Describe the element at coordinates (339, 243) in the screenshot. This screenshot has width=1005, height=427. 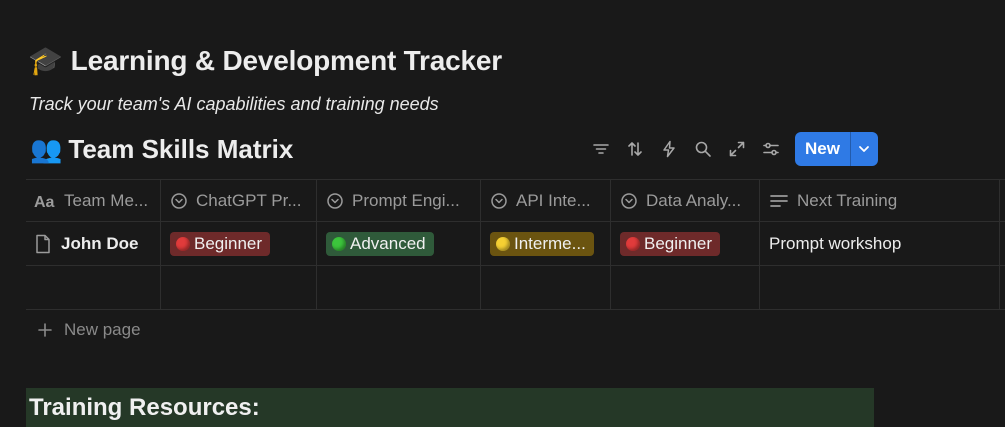
I see `green-circle-icon` at that location.